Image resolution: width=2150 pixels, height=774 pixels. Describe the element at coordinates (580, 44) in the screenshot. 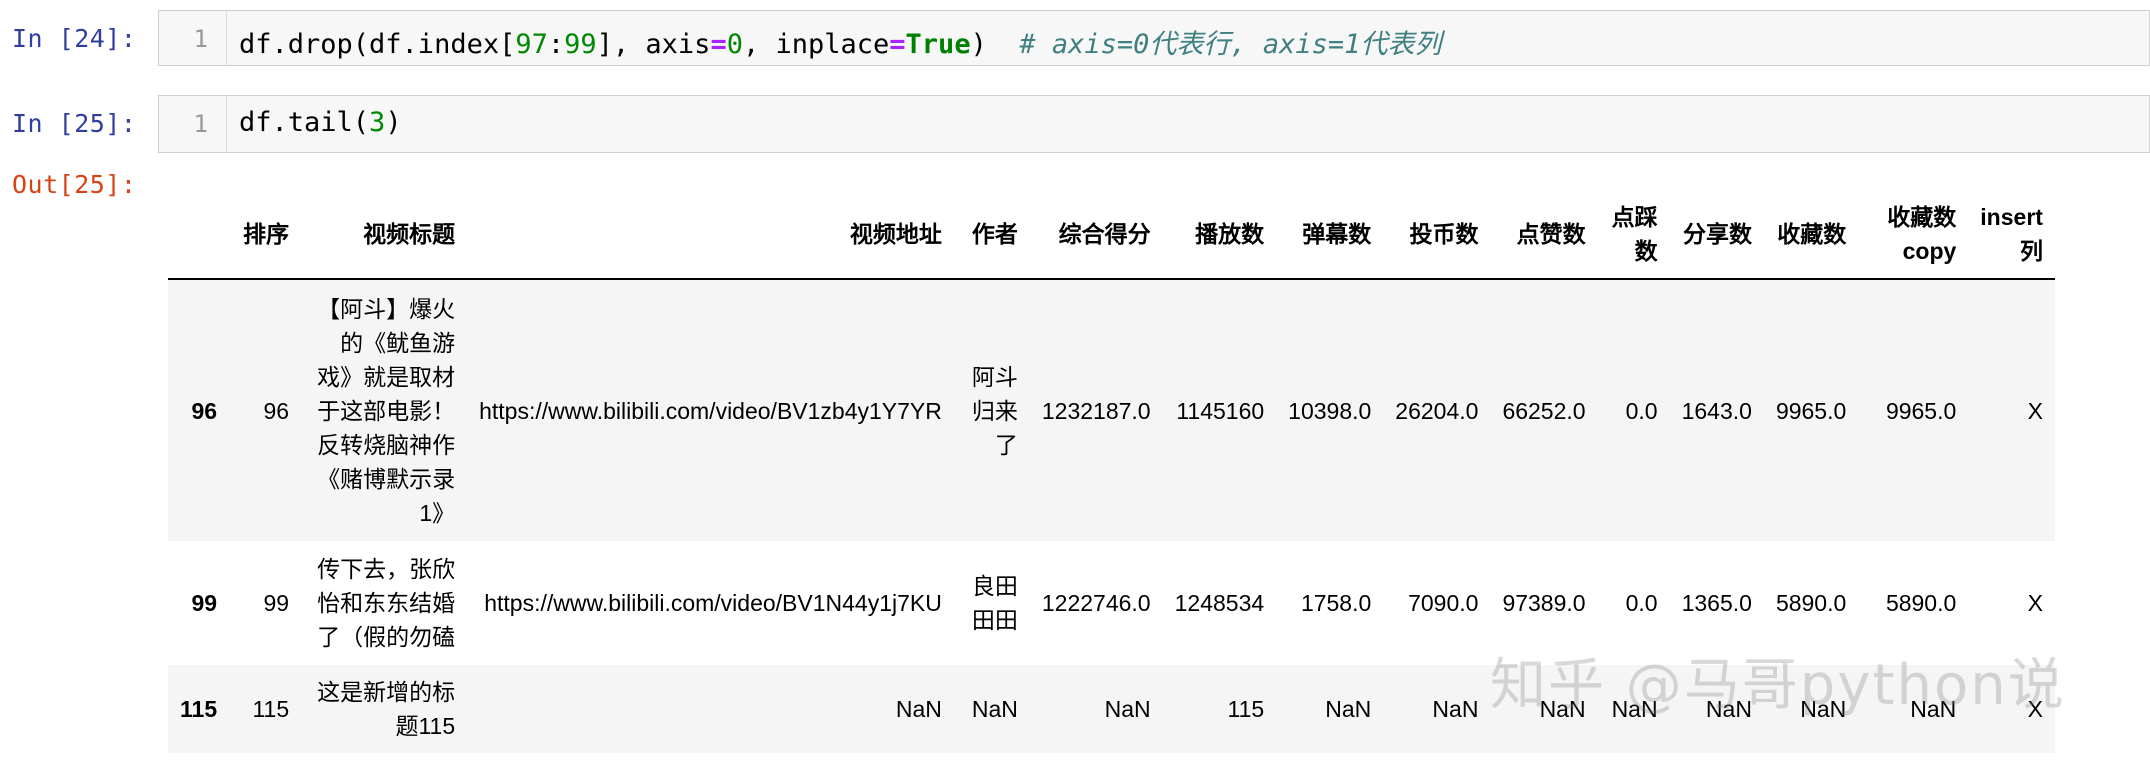

I see `code-number: 99` at that location.